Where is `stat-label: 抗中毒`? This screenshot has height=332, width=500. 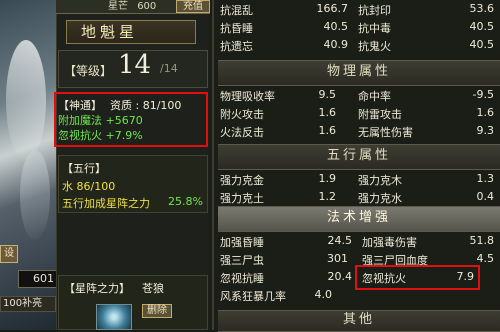 stat-label: 抗中毒 is located at coordinates (374, 28).